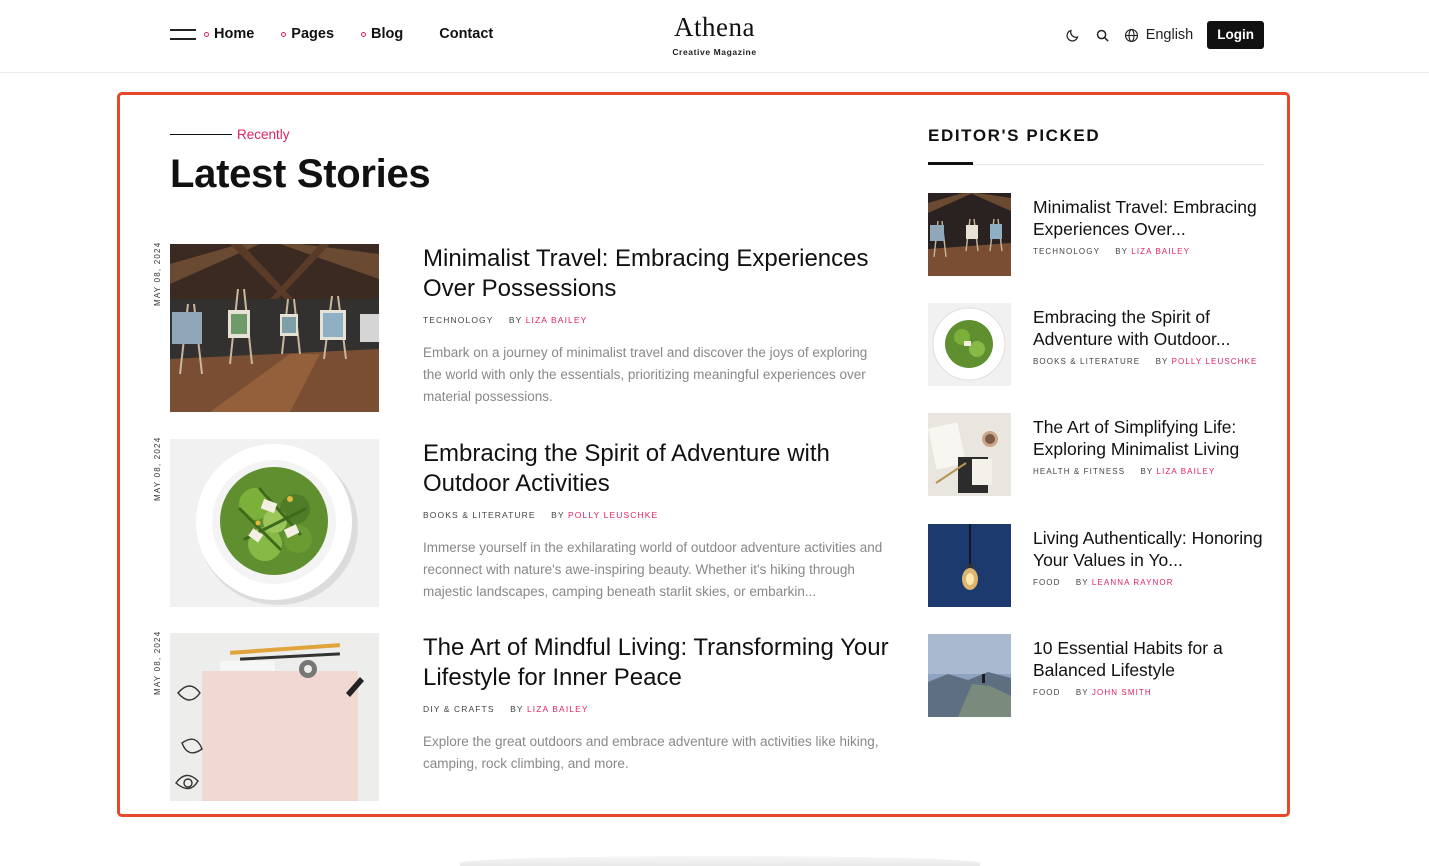 This screenshot has width=1429, height=866. I want to click on section-eyebrow: Recently, so click(230, 134).